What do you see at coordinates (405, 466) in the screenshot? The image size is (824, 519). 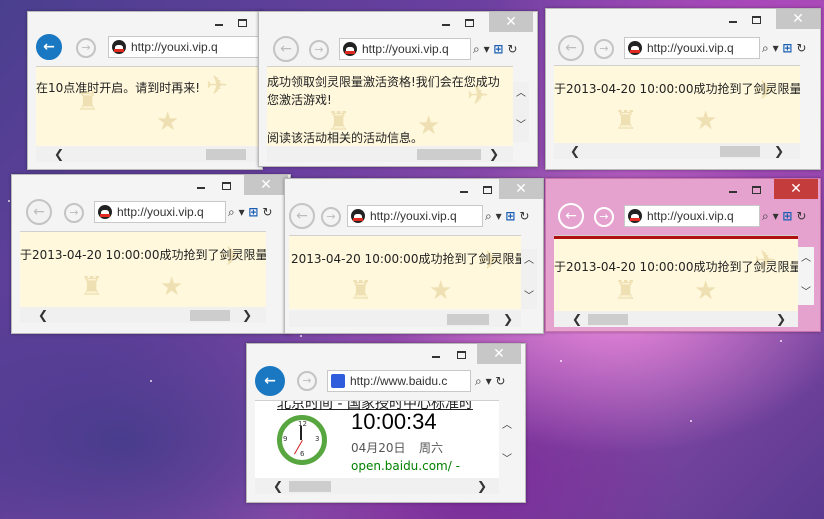 I see `result-link: open.baidu.com/ -` at bounding box center [405, 466].